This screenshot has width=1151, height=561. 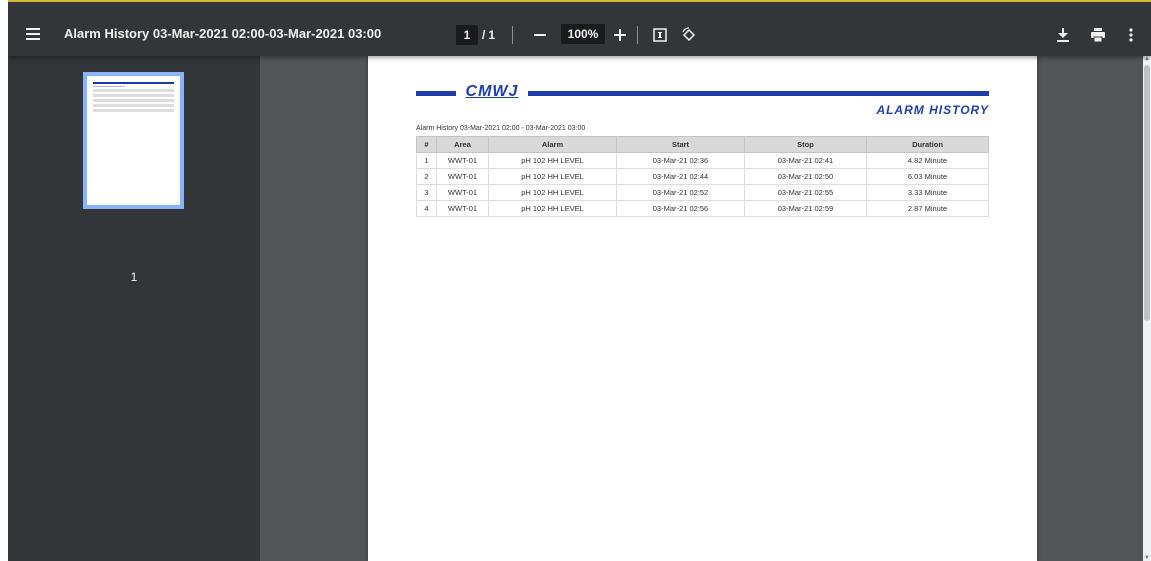 I want to click on thumbnail-page-label: 1, so click(x=134, y=277).